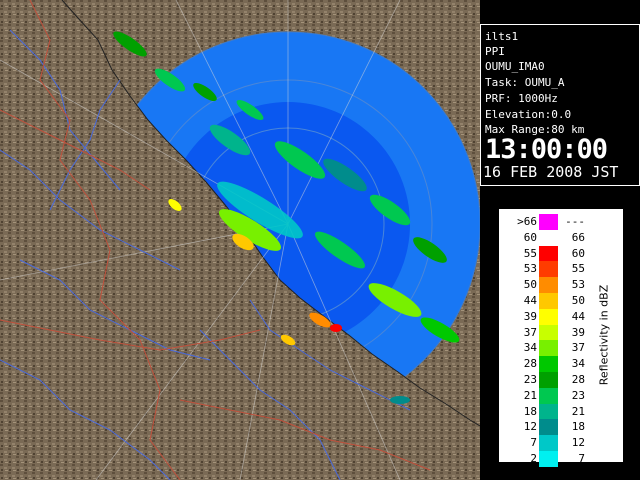  Describe the element at coordinates (530, 300) in the screenshot. I see `legend-low-value: 44` at that location.